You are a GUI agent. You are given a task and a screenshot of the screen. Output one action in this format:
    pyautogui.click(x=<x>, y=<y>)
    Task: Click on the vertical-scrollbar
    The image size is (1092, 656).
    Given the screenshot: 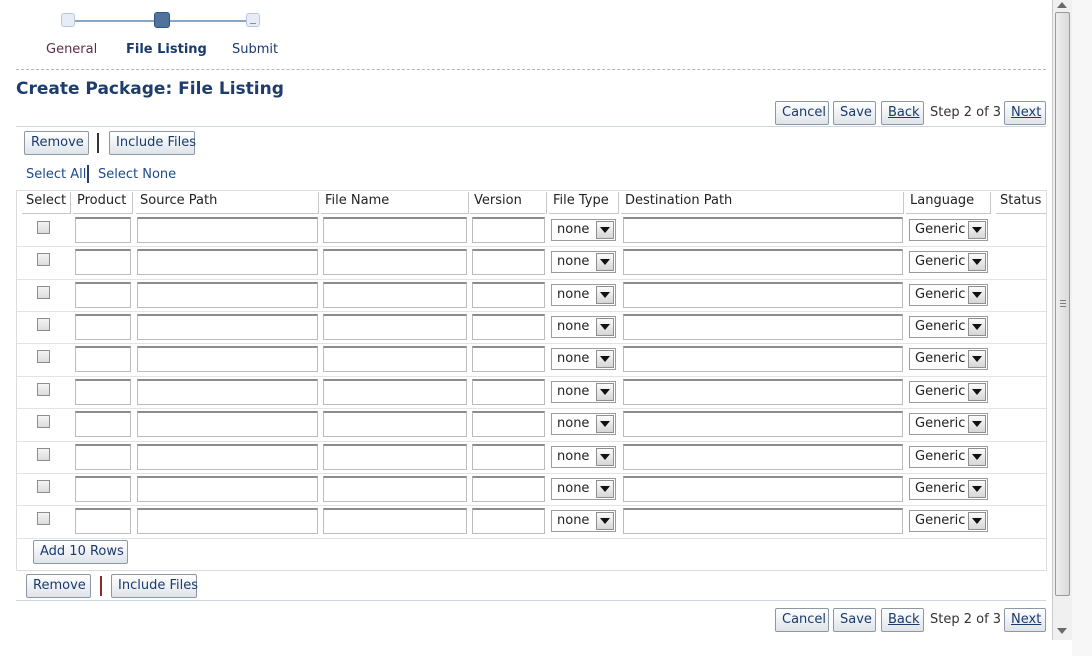 What is the action you would take?
    pyautogui.click(x=1062, y=320)
    